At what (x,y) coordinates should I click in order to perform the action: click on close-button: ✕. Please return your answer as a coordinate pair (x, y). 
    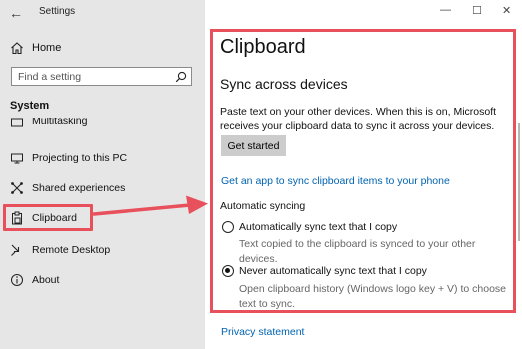
    Looking at the image, I should click on (506, 10).